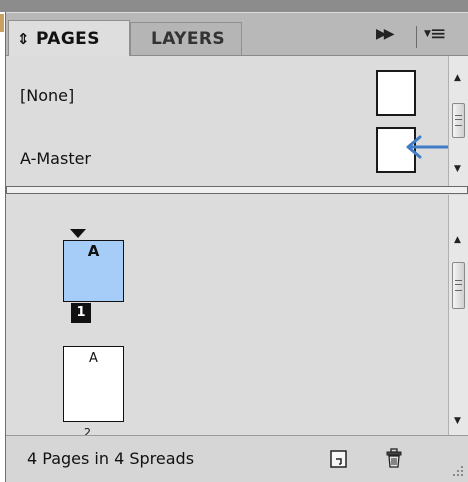 The width and height of the screenshot is (468, 482). I want to click on trash-icon, so click(394, 458).